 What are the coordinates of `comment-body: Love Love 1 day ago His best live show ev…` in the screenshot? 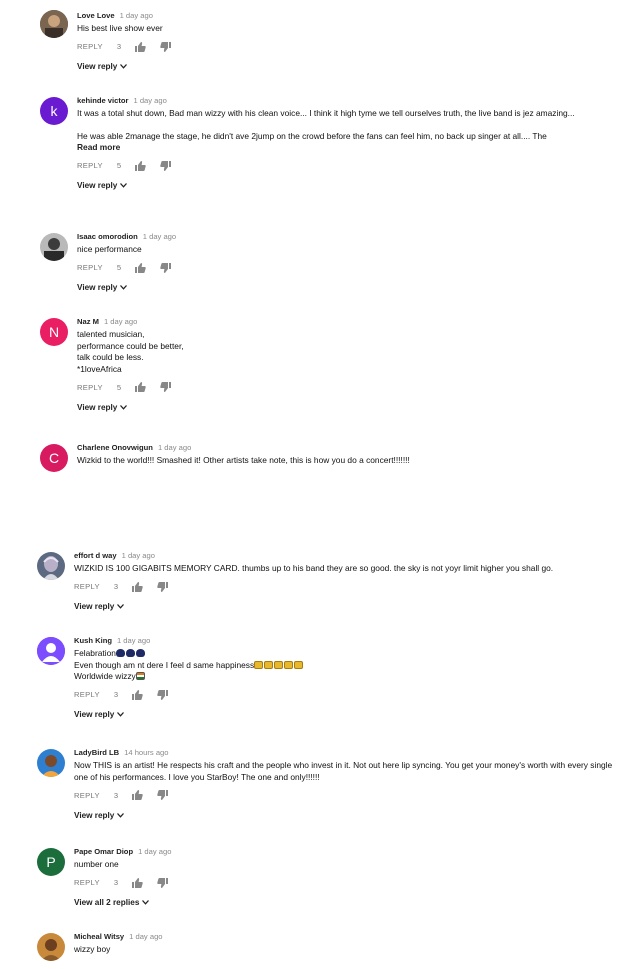 It's located at (346, 41).